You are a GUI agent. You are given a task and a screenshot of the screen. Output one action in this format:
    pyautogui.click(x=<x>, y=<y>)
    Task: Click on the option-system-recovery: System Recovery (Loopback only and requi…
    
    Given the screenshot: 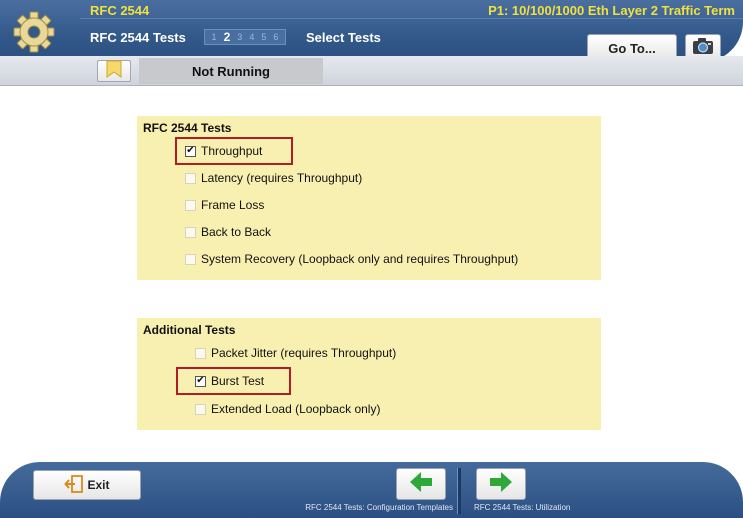 What is the action you would take?
    pyautogui.click(x=351, y=259)
    